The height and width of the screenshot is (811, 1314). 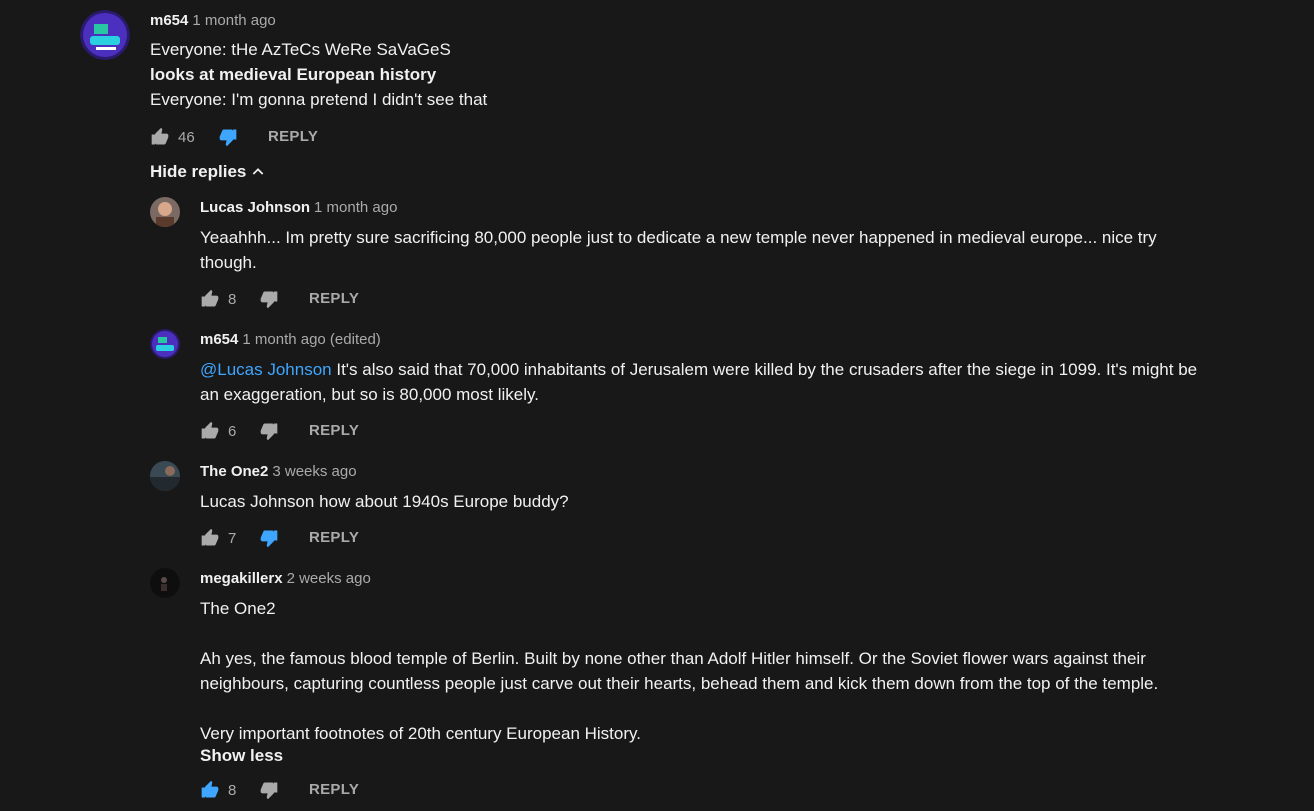 I want to click on reply-author: The One2 3 weeks ago, so click(x=278, y=471).